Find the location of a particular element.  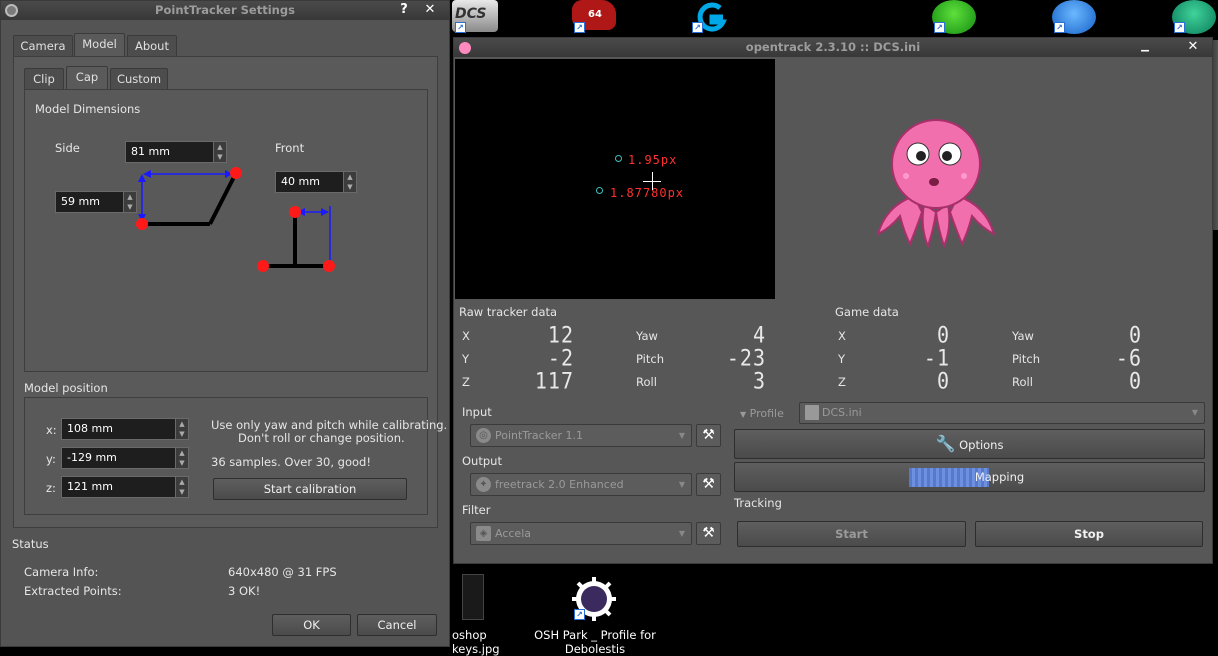

point-size-text: 1.87780px is located at coordinates (647, 193).